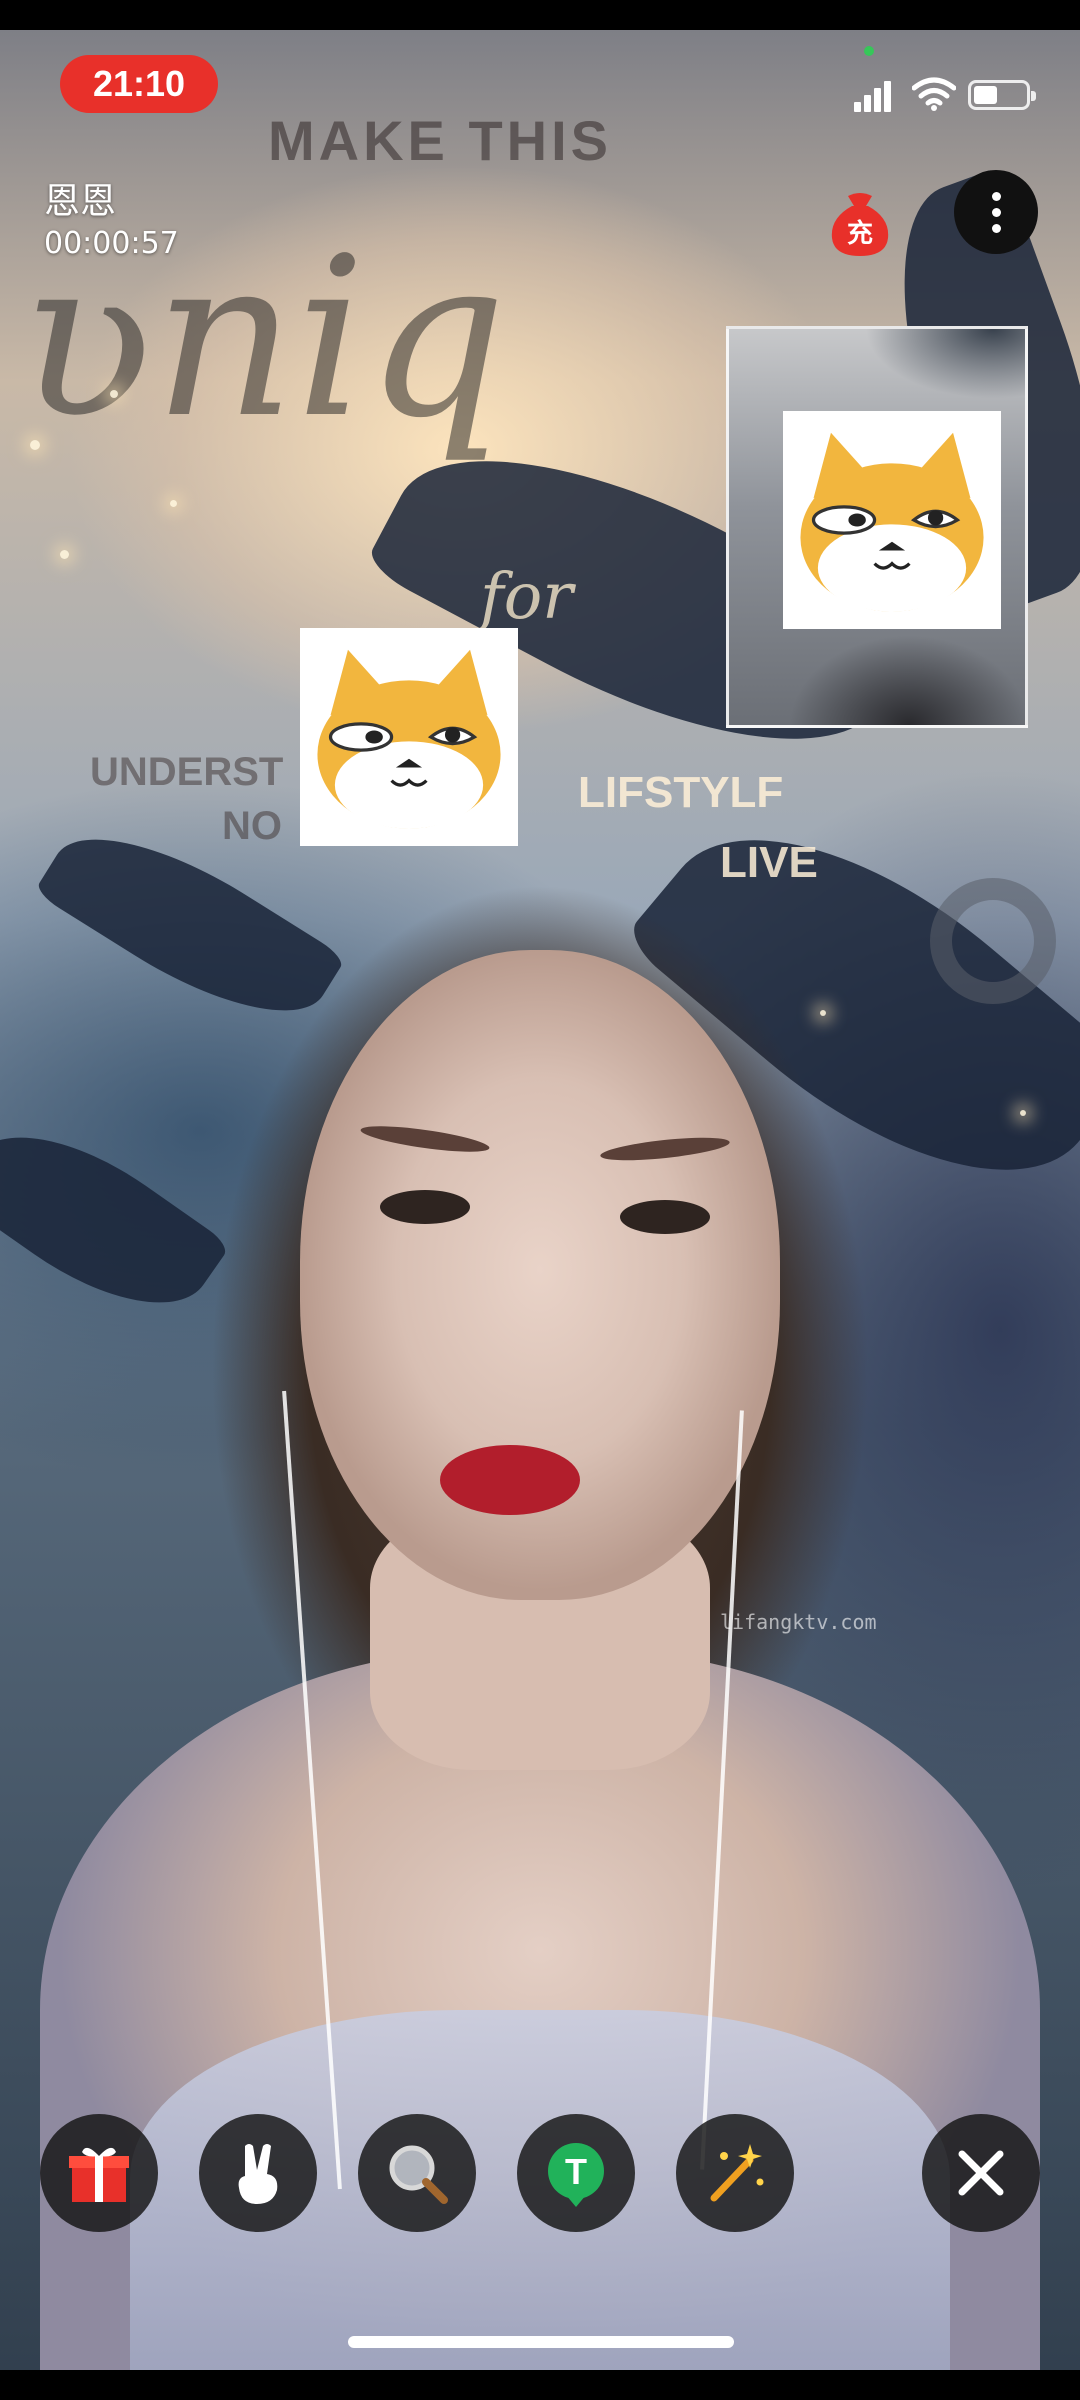 The width and height of the screenshot is (1080, 2400). I want to click on self-preview-window, so click(877, 527).